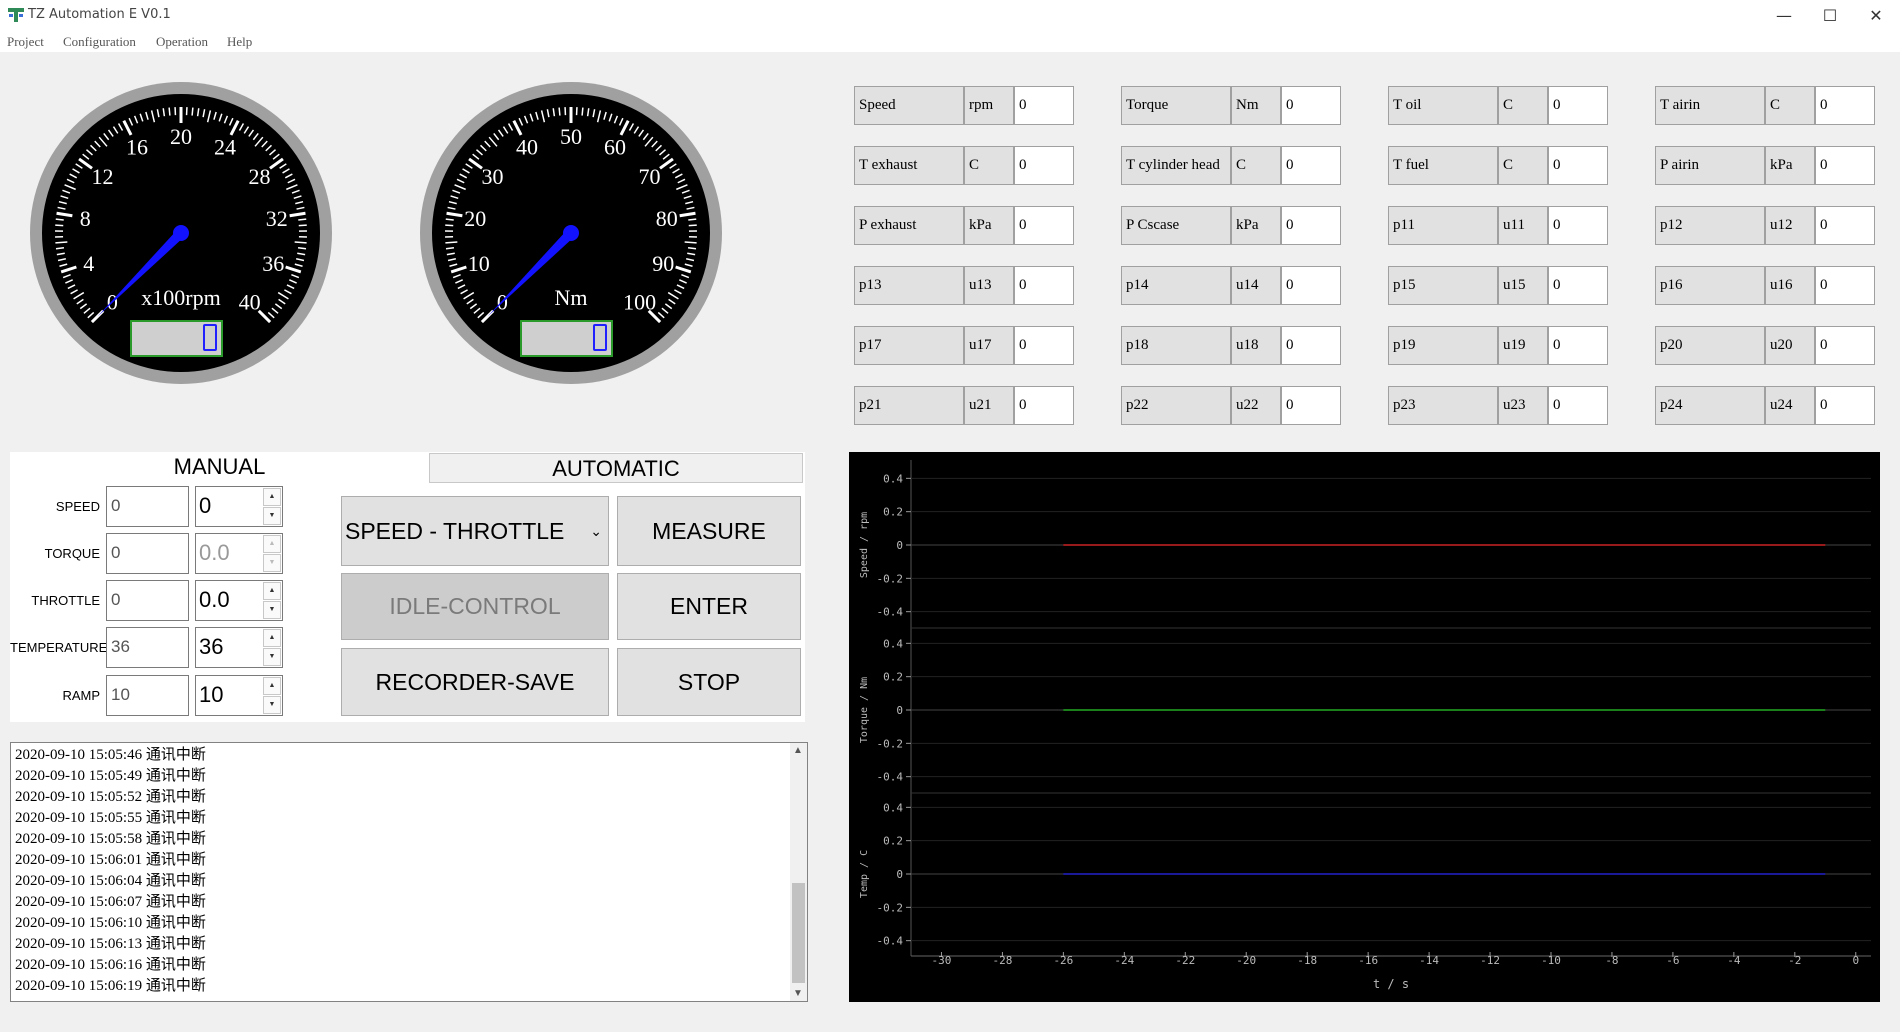 Image resolution: width=1900 pixels, height=1032 pixels. Describe the element at coordinates (1784, 15) in the screenshot. I see `minimize-icon: —` at that location.